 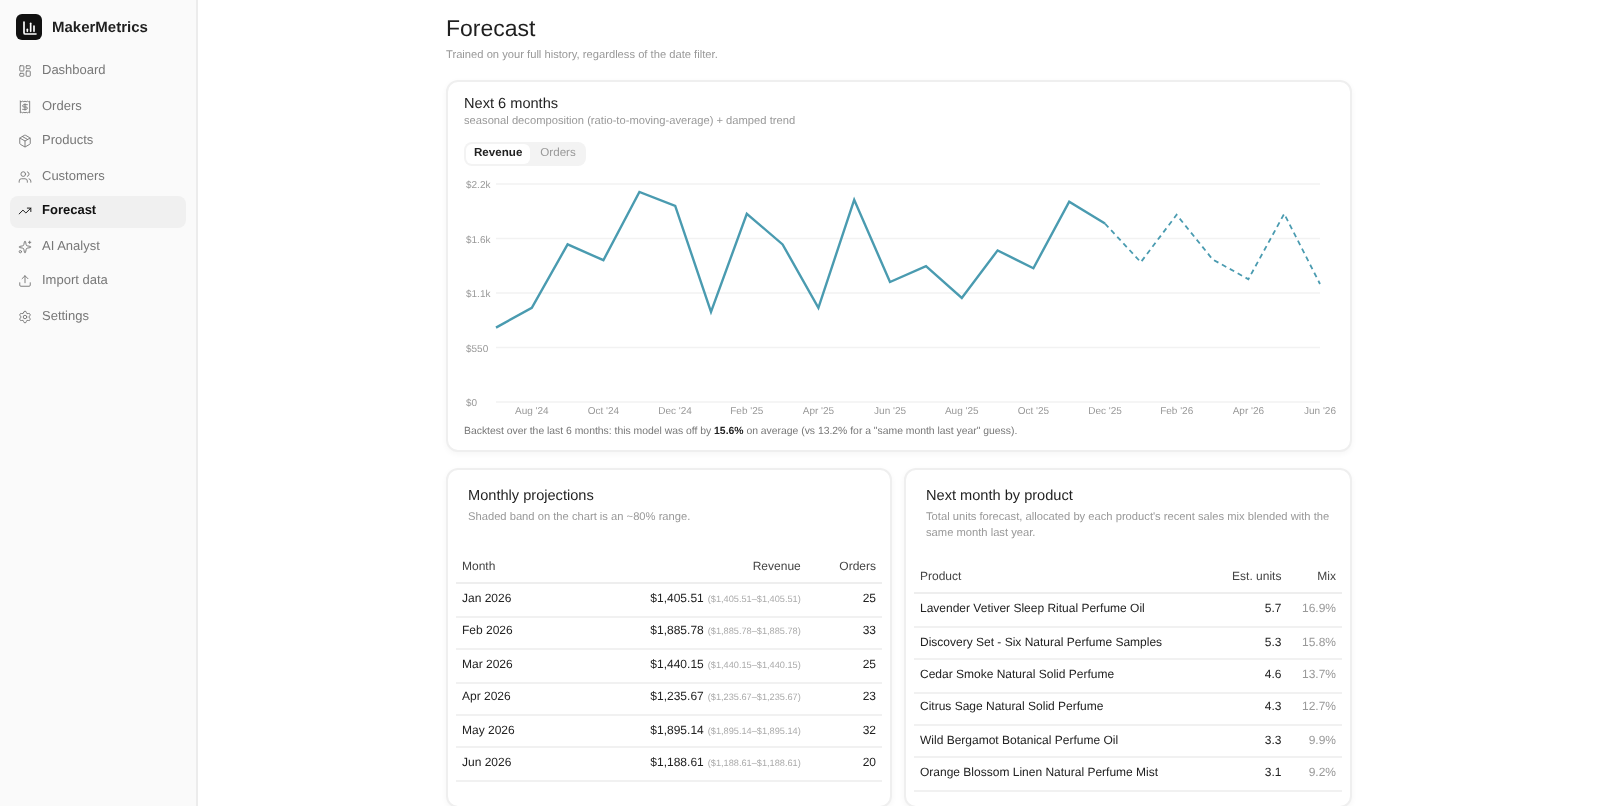 What do you see at coordinates (25, 281) in the screenshot?
I see `upload-icon` at bounding box center [25, 281].